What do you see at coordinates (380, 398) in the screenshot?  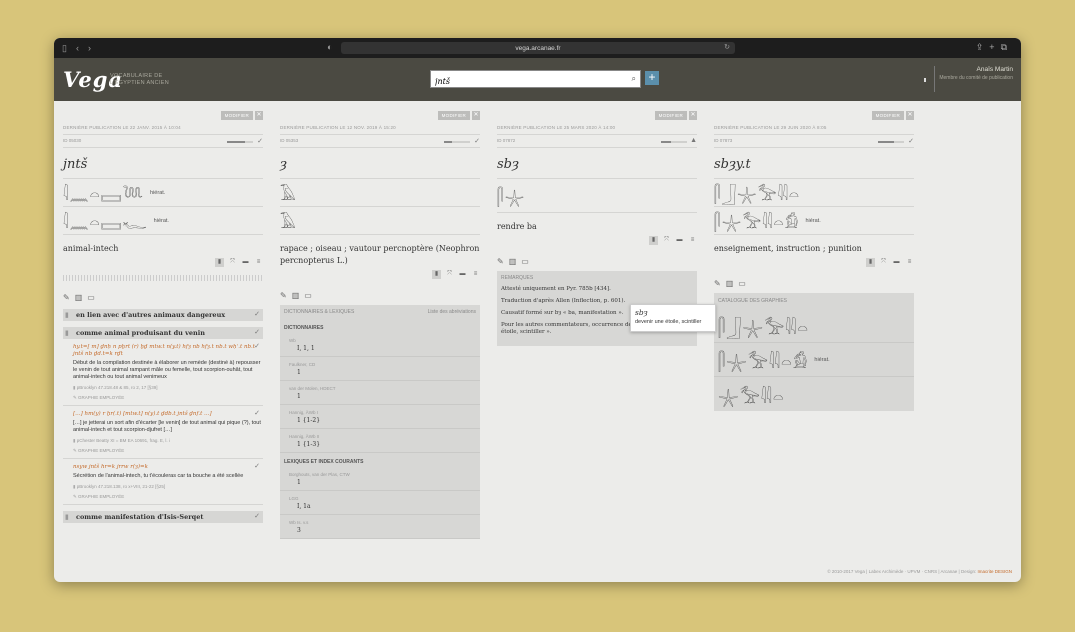 I see `dictionary-value: 1` at bounding box center [380, 398].